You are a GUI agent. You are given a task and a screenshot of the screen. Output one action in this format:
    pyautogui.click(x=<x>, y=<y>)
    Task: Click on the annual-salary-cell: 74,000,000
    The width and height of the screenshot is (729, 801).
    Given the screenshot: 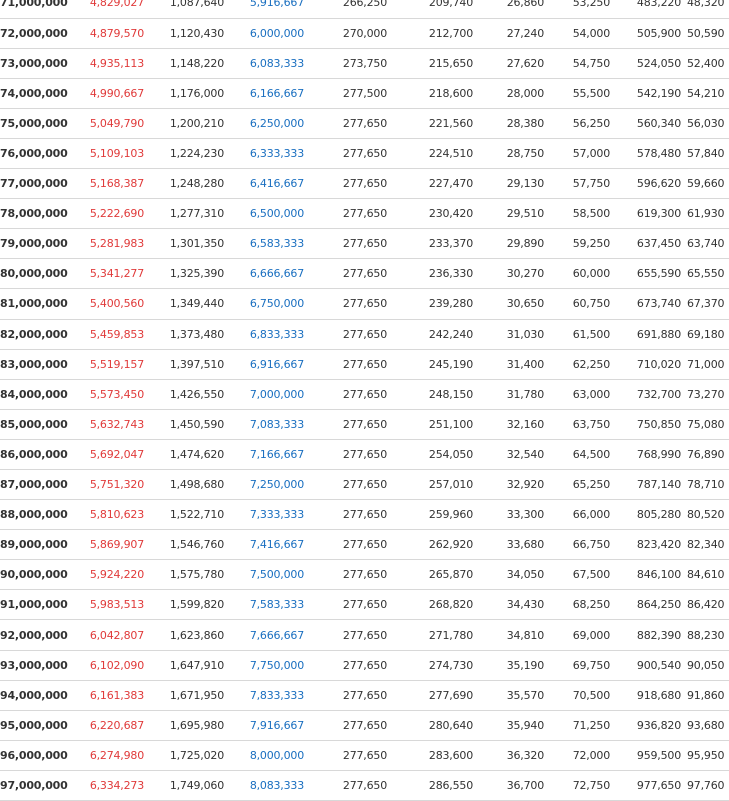 What is the action you would take?
    pyautogui.click(x=34, y=93)
    